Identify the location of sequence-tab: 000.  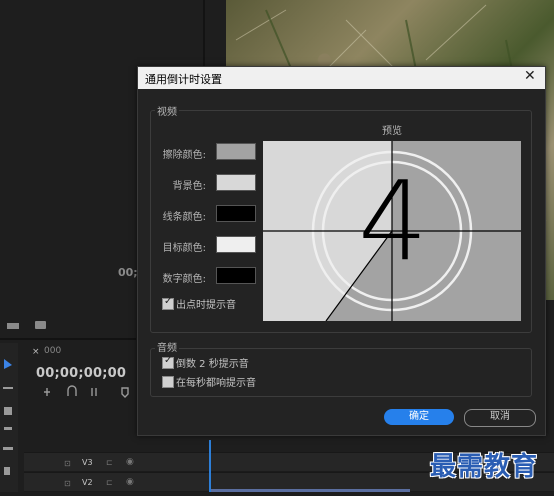
(52, 351).